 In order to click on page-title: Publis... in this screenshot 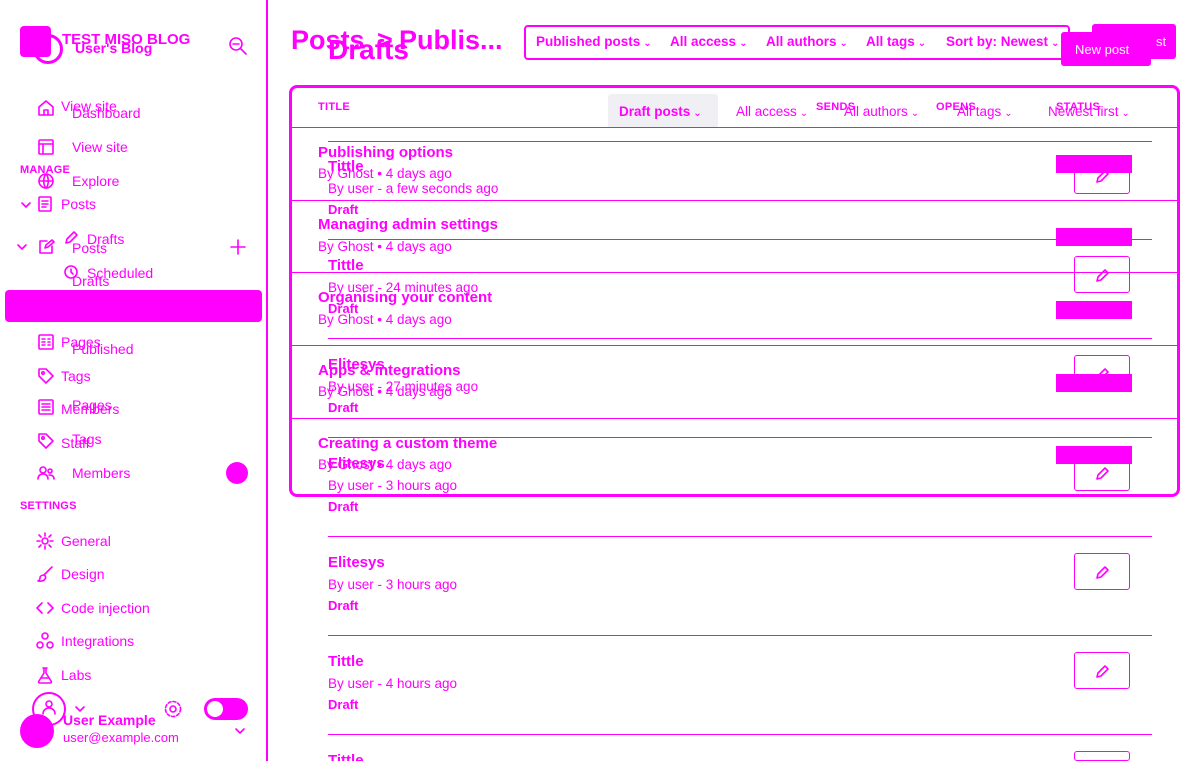, I will do `click(451, 40)`.